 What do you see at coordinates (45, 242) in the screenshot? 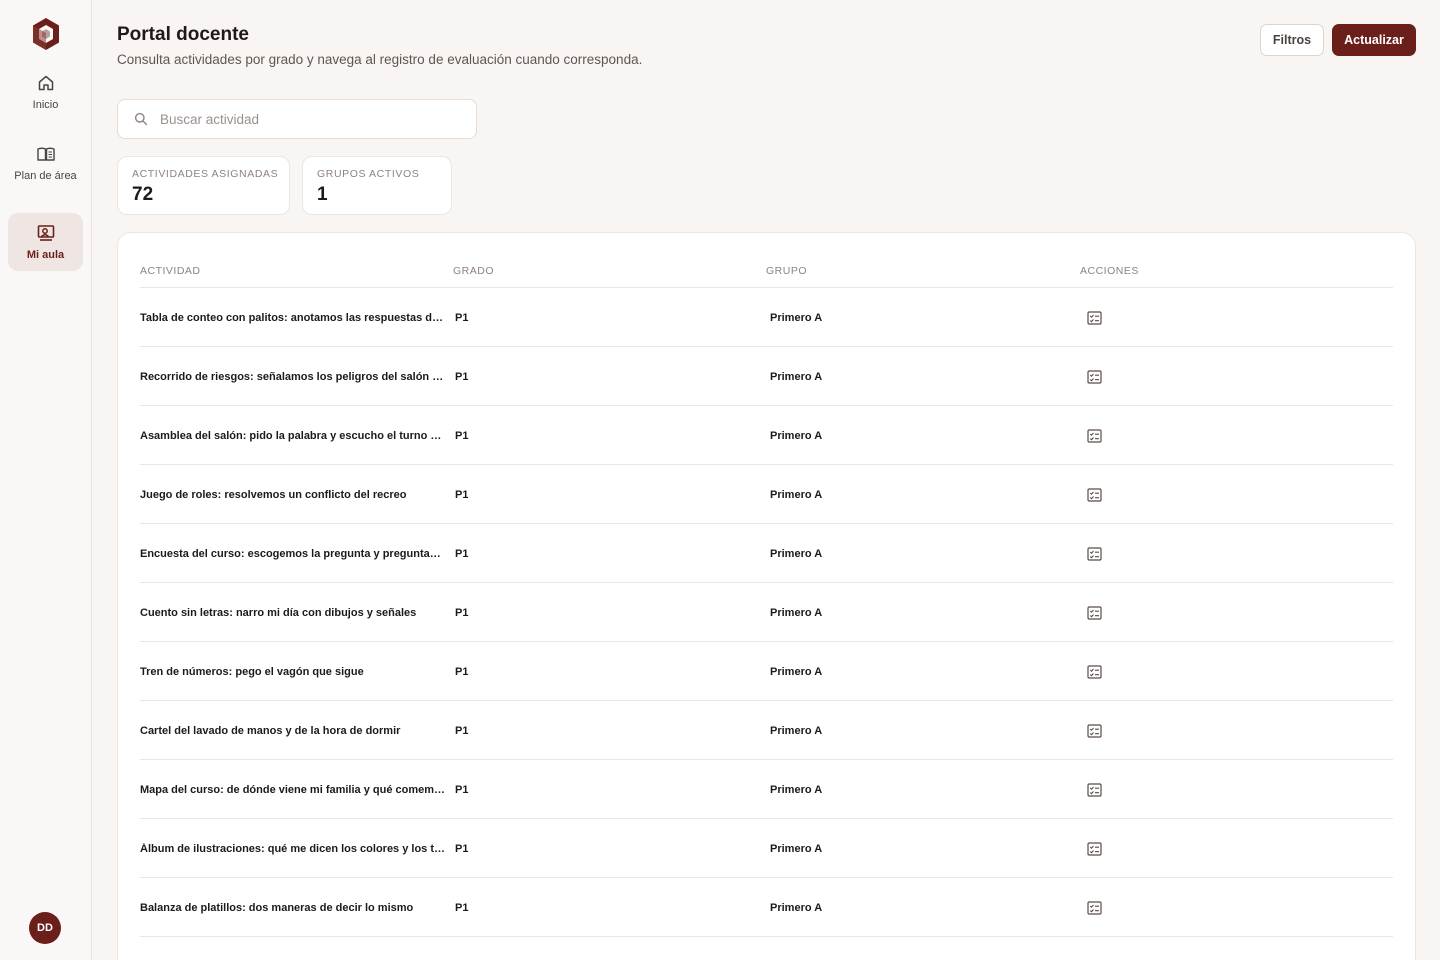
I see `sidebar-item-mi-aula: Mi aula` at bounding box center [45, 242].